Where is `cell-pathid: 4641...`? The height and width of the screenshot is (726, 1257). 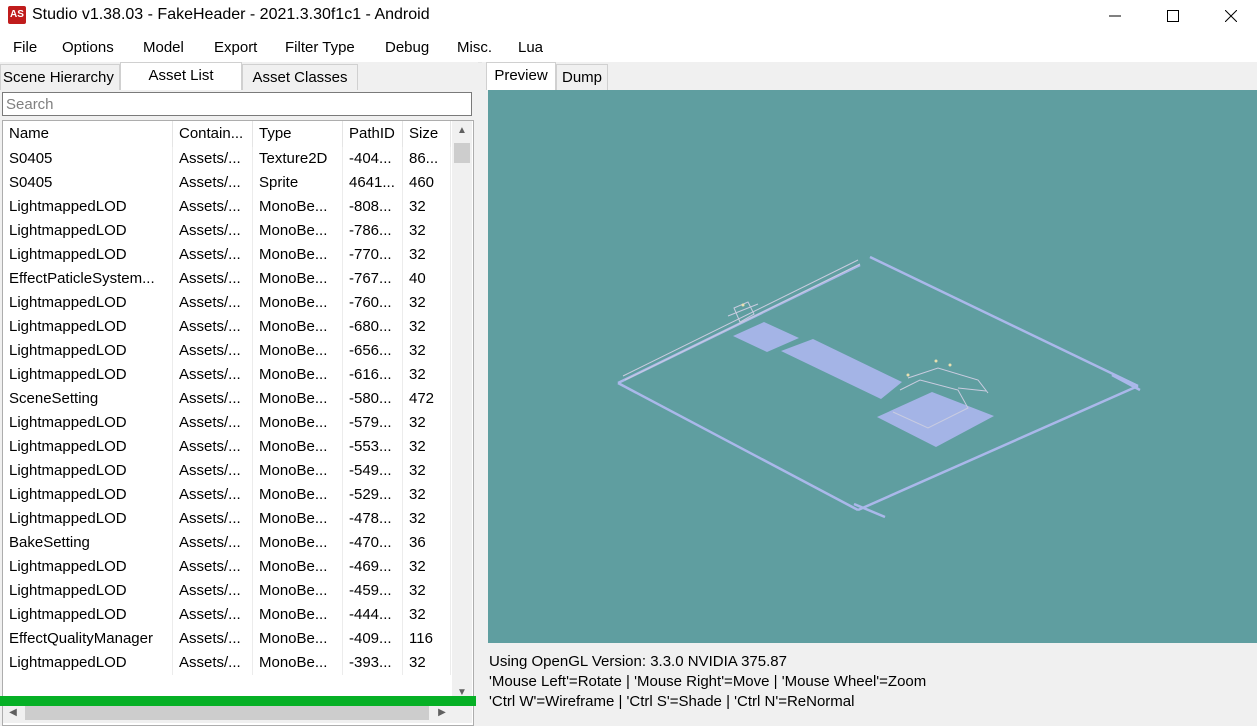
cell-pathid: 4641... is located at coordinates (373, 183).